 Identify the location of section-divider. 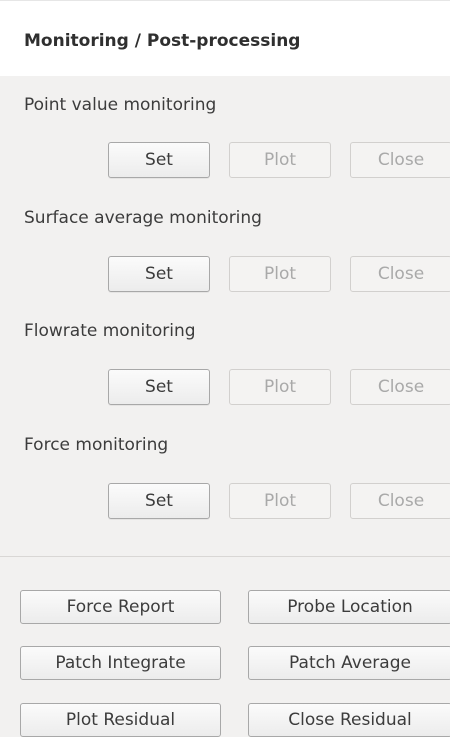
(225, 556).